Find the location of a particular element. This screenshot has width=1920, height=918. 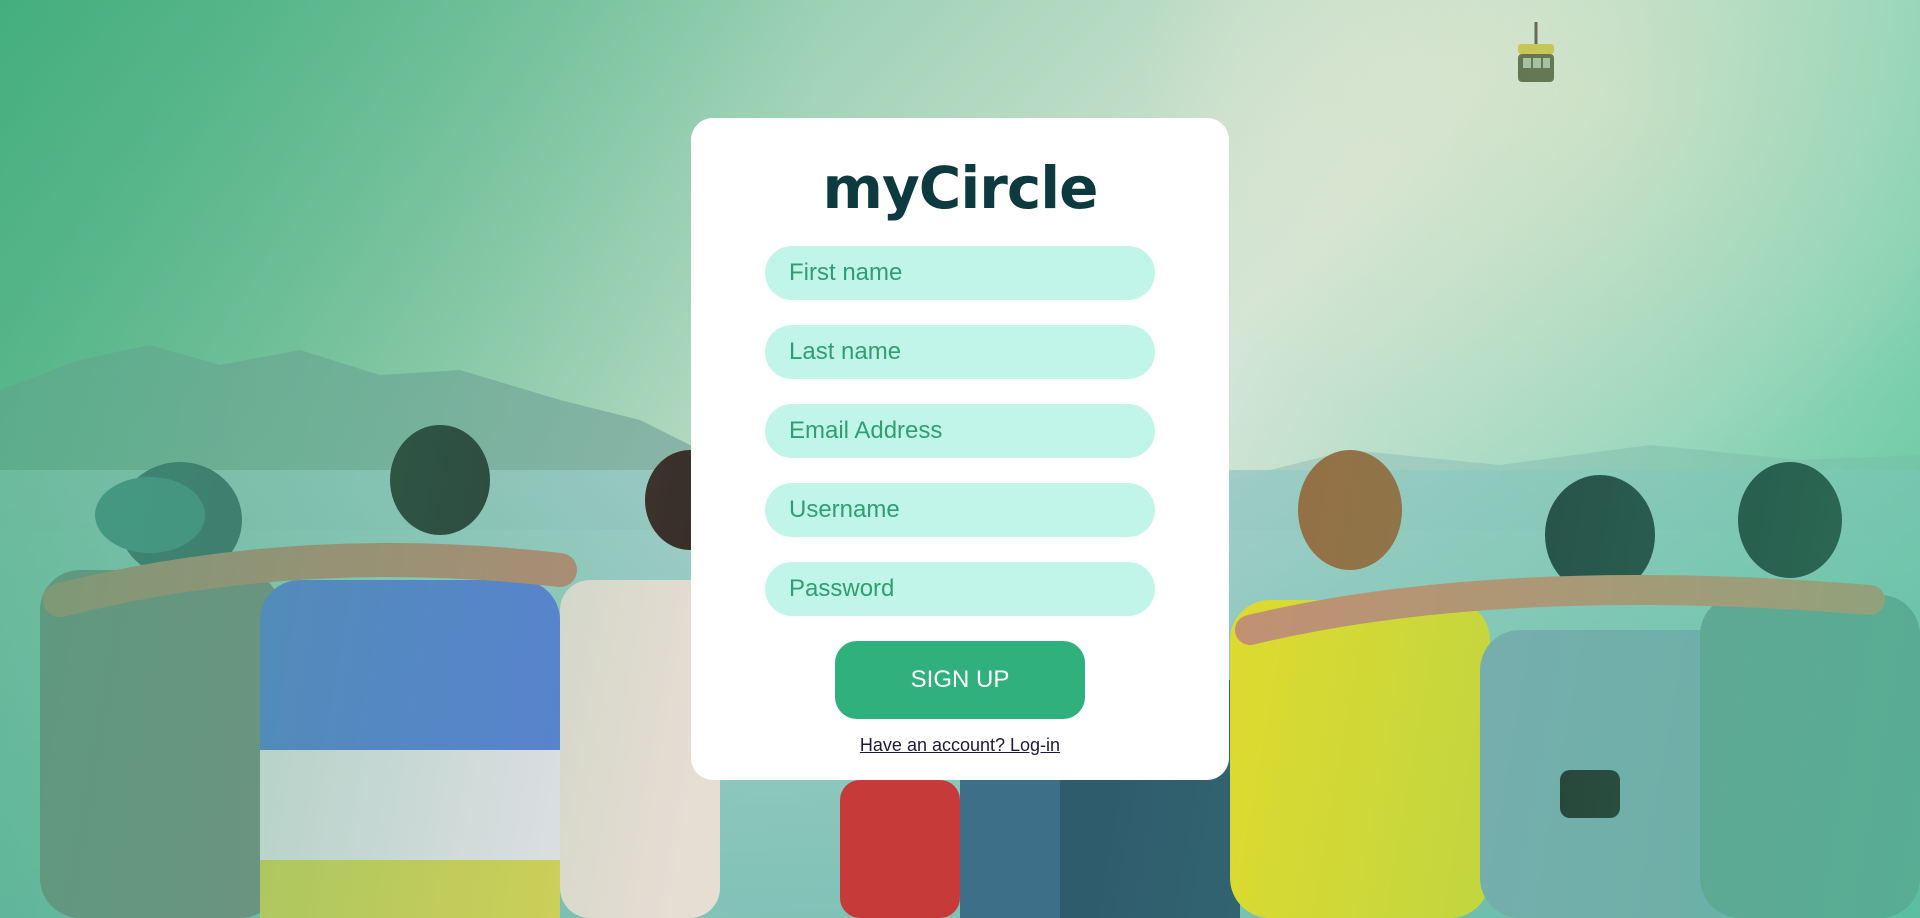

last-name-input is located at coordinates (960, 352).